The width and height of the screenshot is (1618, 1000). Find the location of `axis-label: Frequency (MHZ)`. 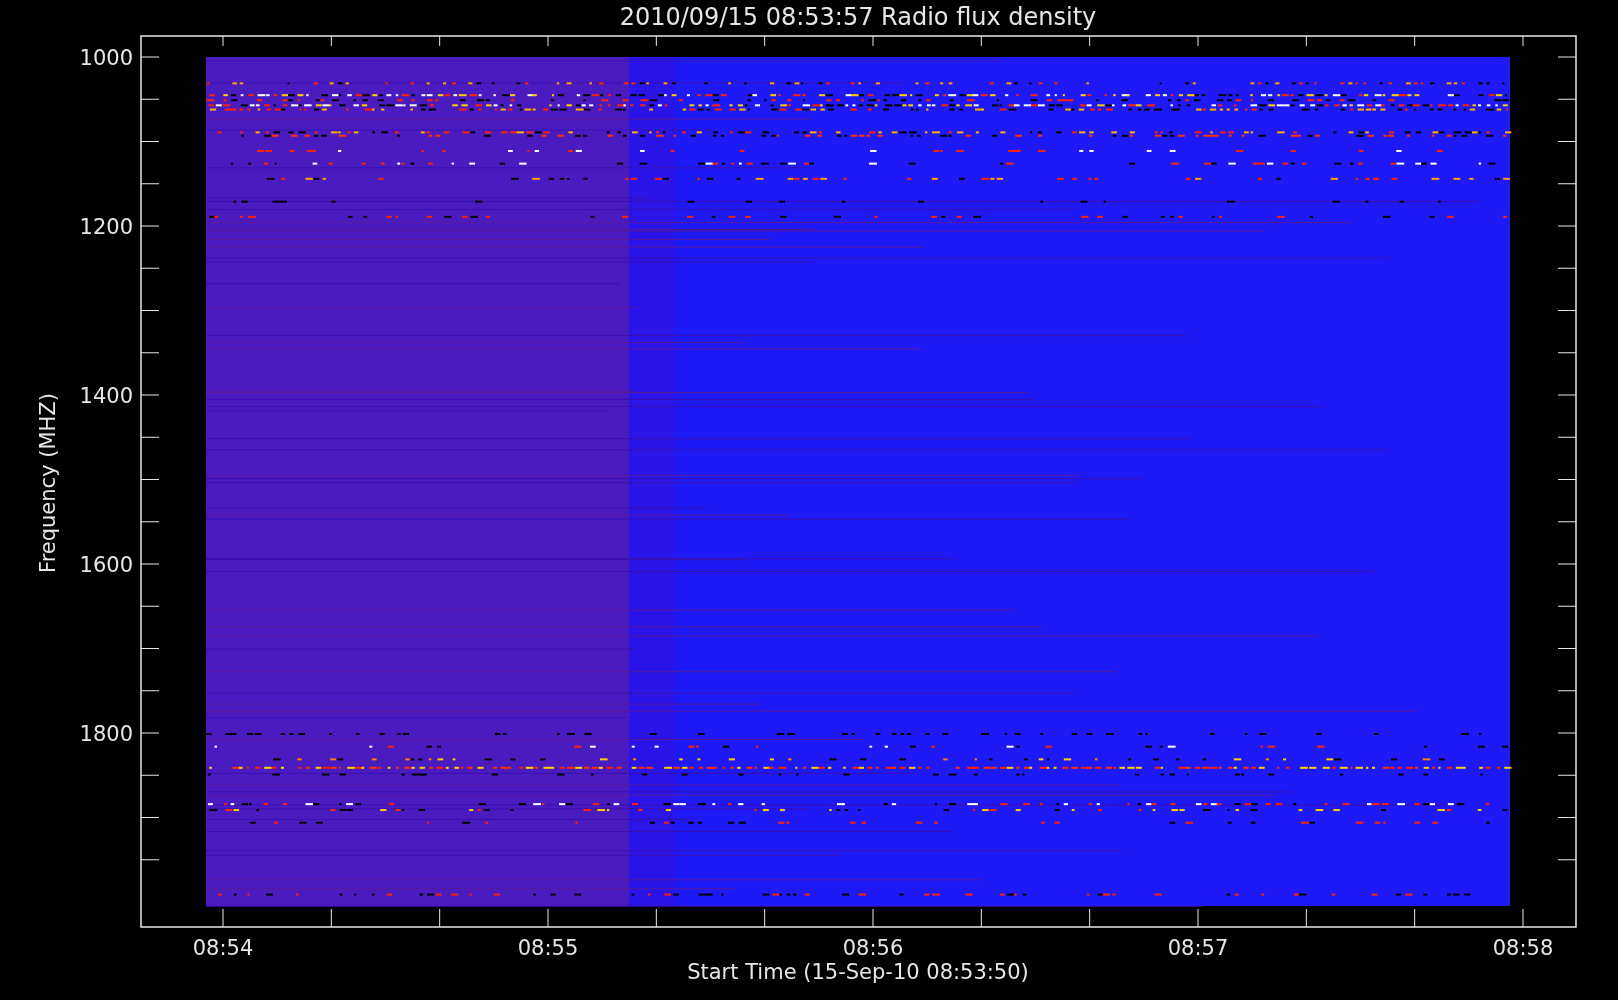

axis-label: Frequency (MHZ) is located at coordinates (48, 483).